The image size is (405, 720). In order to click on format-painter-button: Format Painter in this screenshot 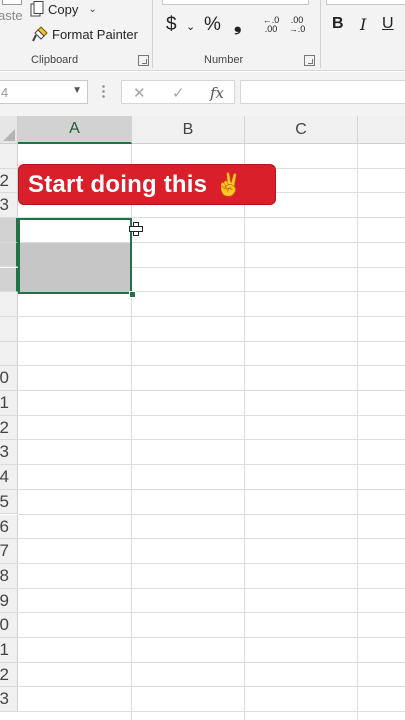, I will do `click(85, 34)`.